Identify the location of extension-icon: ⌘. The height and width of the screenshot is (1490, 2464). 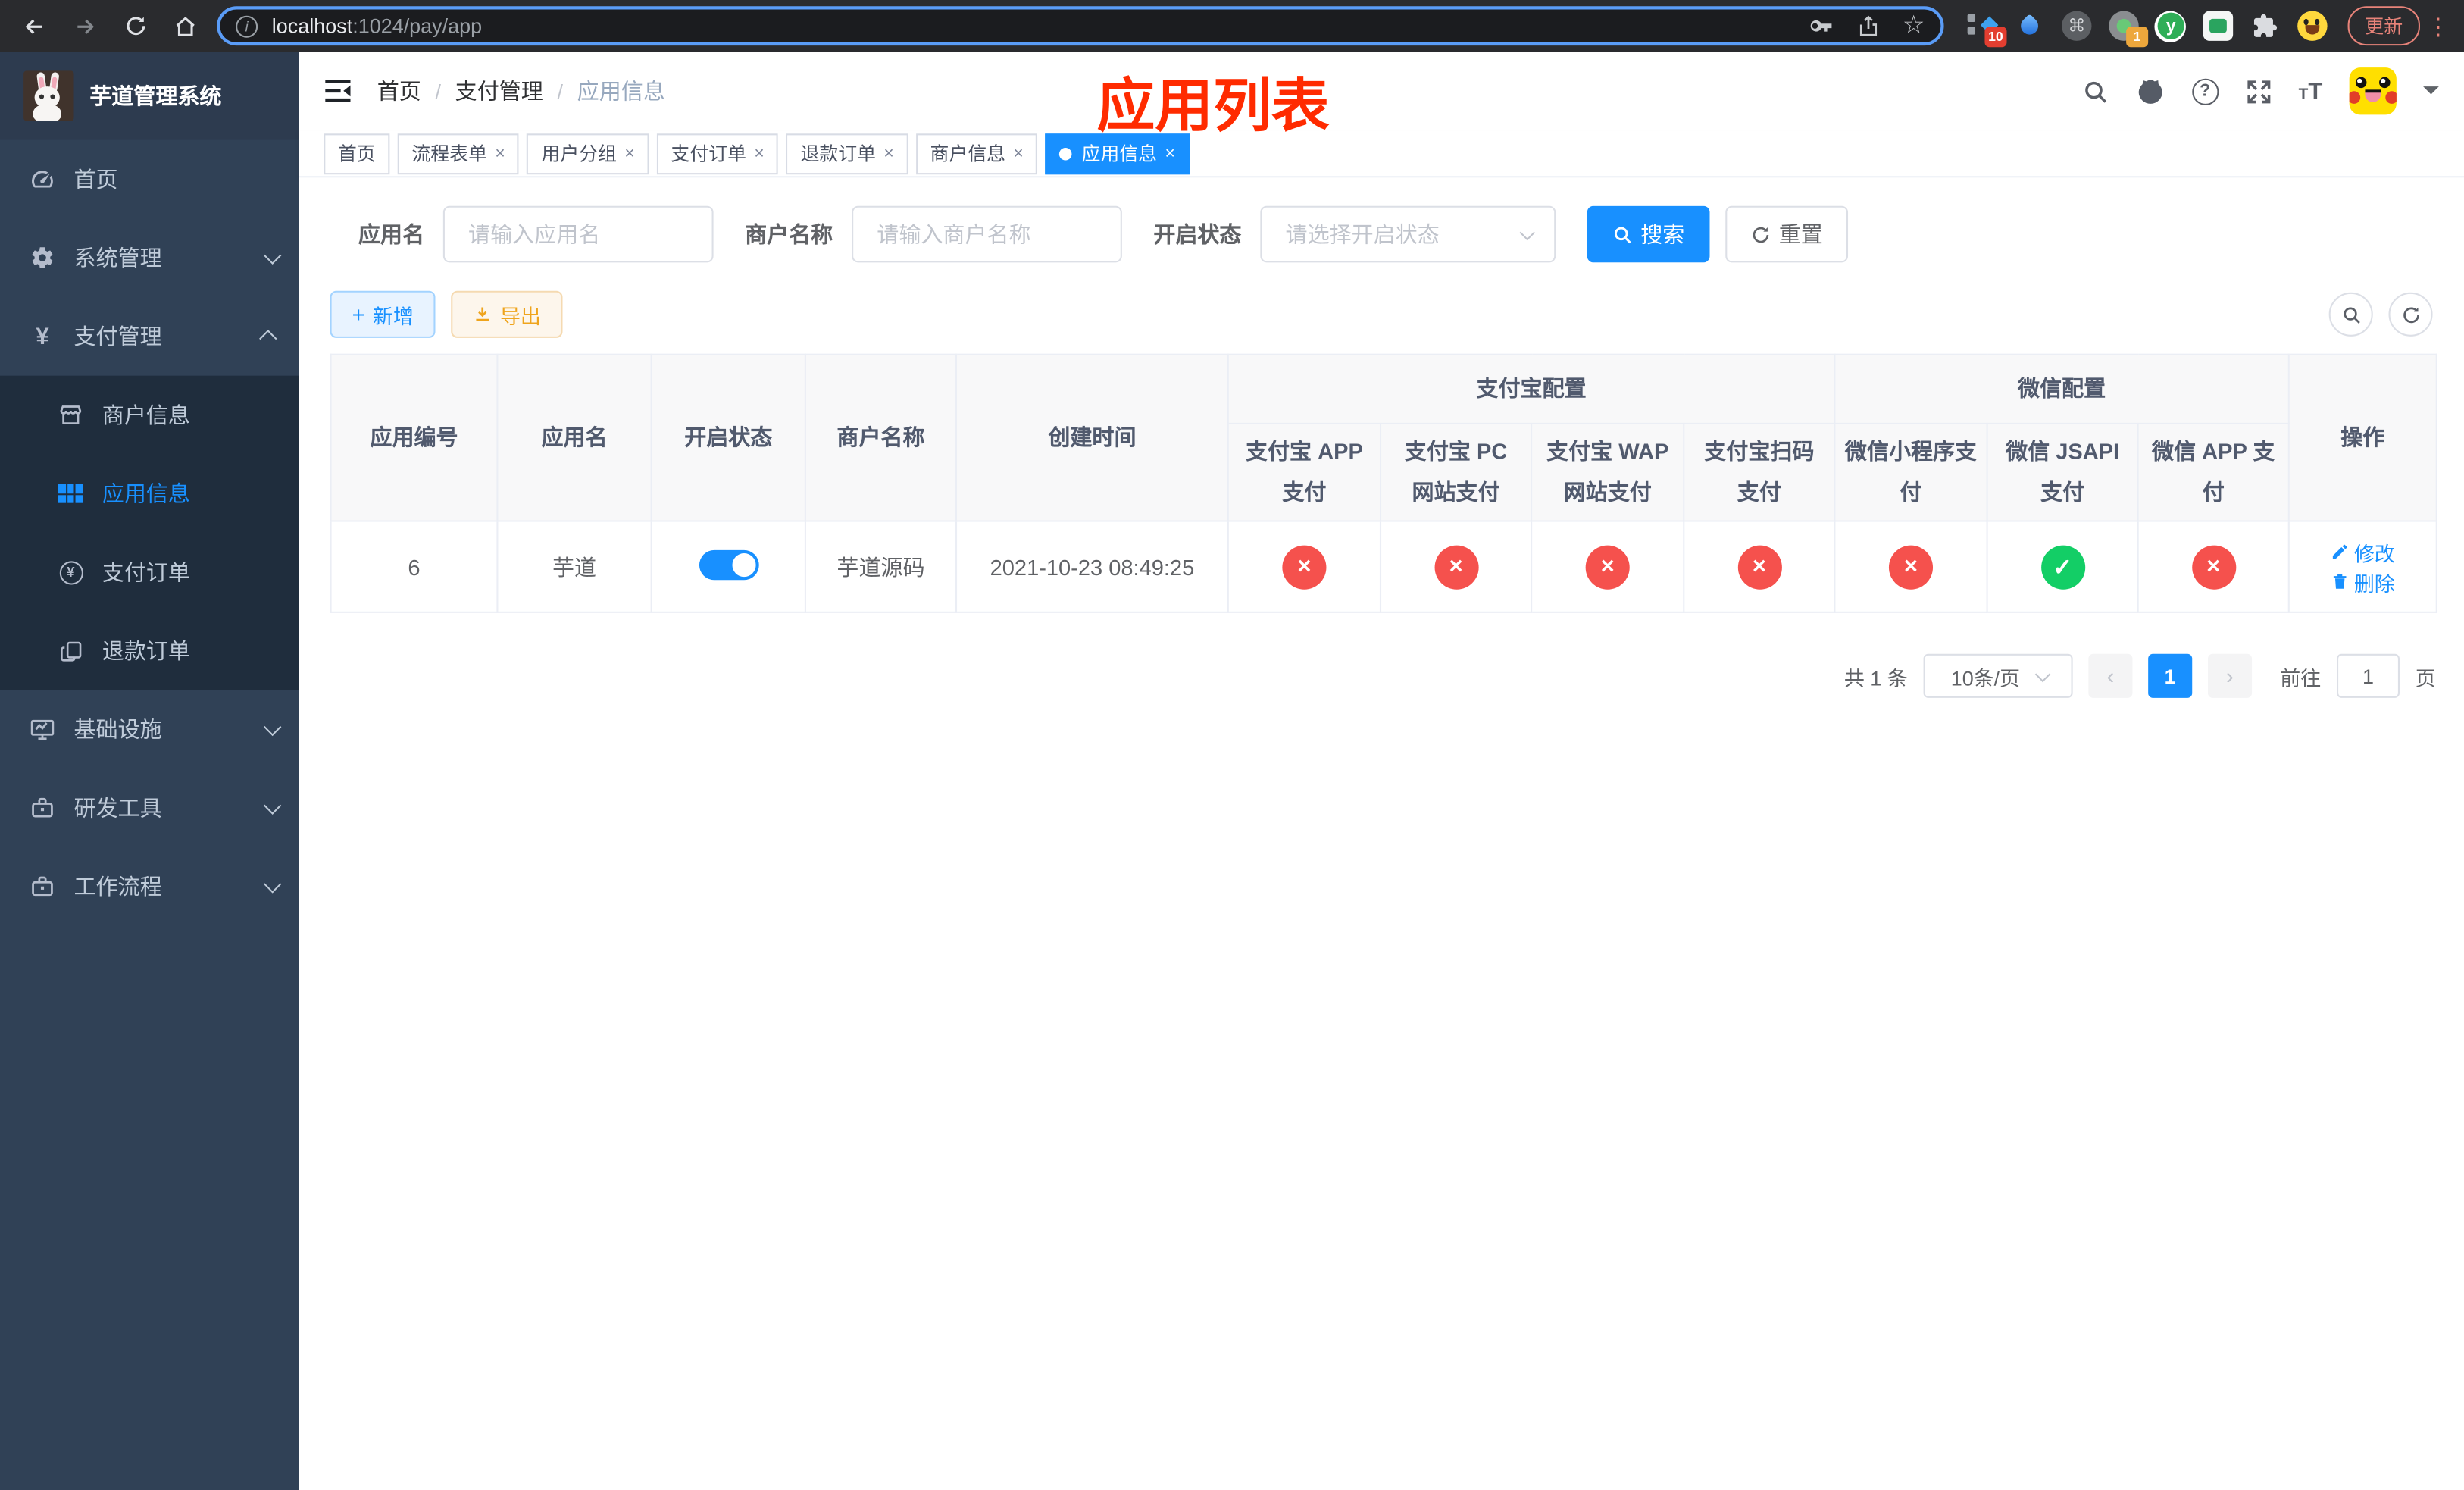
(2076, 26).